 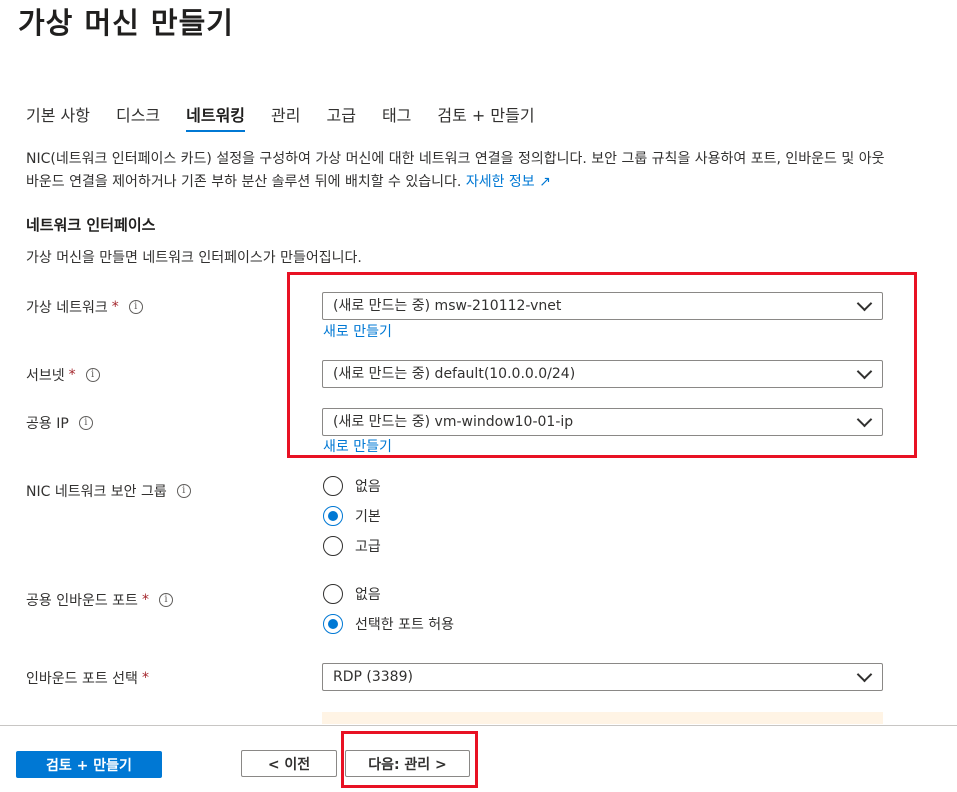 What do you see at coordinates (368, 517) in the screenshot?
I see `radio-label: 기본` at bounding box center [368, 517].